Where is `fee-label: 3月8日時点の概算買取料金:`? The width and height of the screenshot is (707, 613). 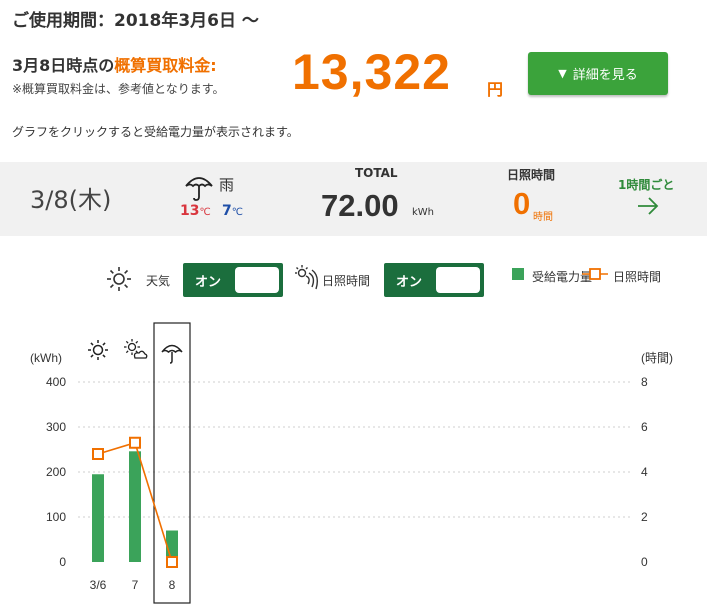 fee-label: 3月8日時点の概算買取料金: is located at coordinates (114, 64).